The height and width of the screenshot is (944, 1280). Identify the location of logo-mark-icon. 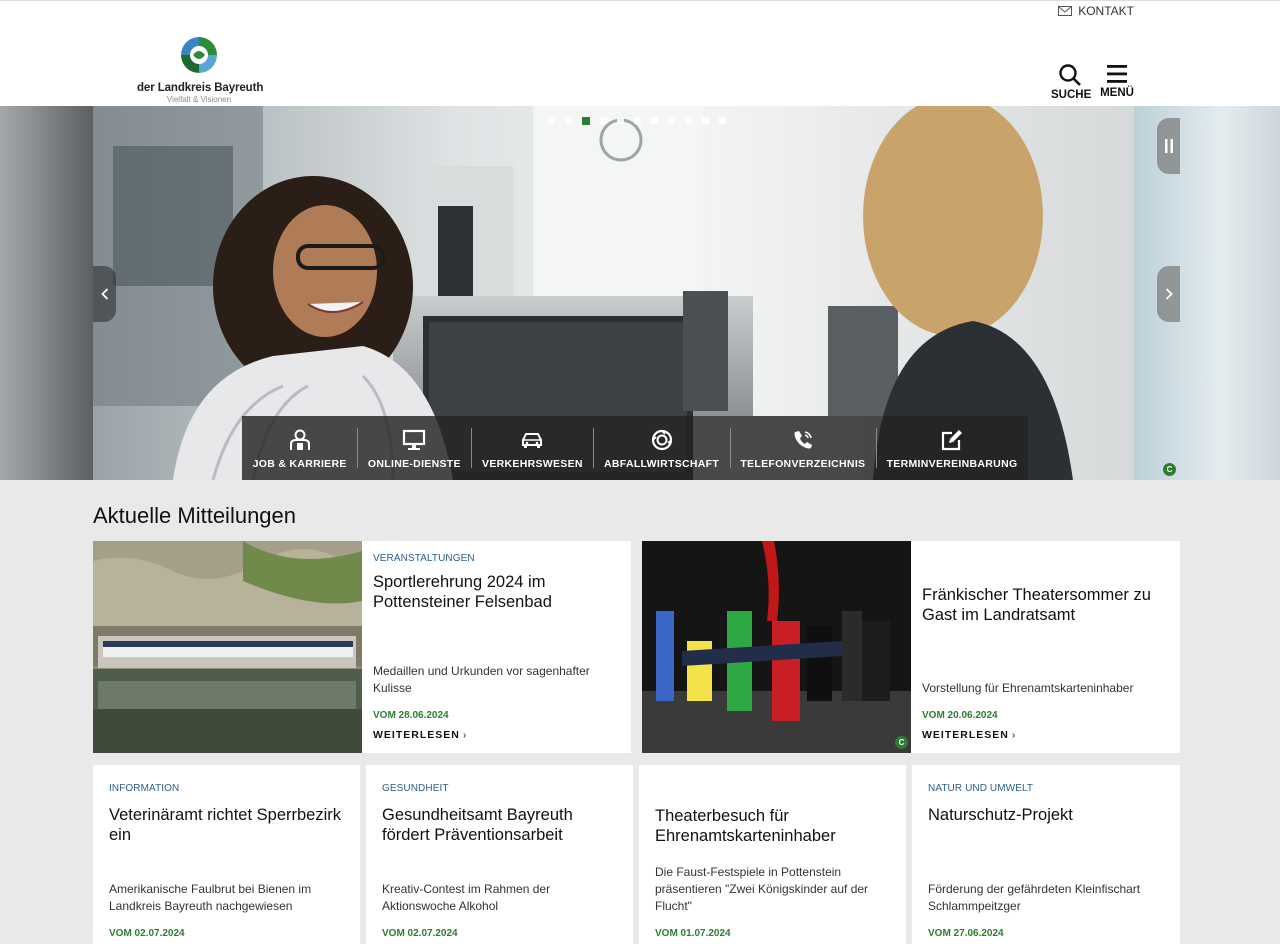
(199, 55).